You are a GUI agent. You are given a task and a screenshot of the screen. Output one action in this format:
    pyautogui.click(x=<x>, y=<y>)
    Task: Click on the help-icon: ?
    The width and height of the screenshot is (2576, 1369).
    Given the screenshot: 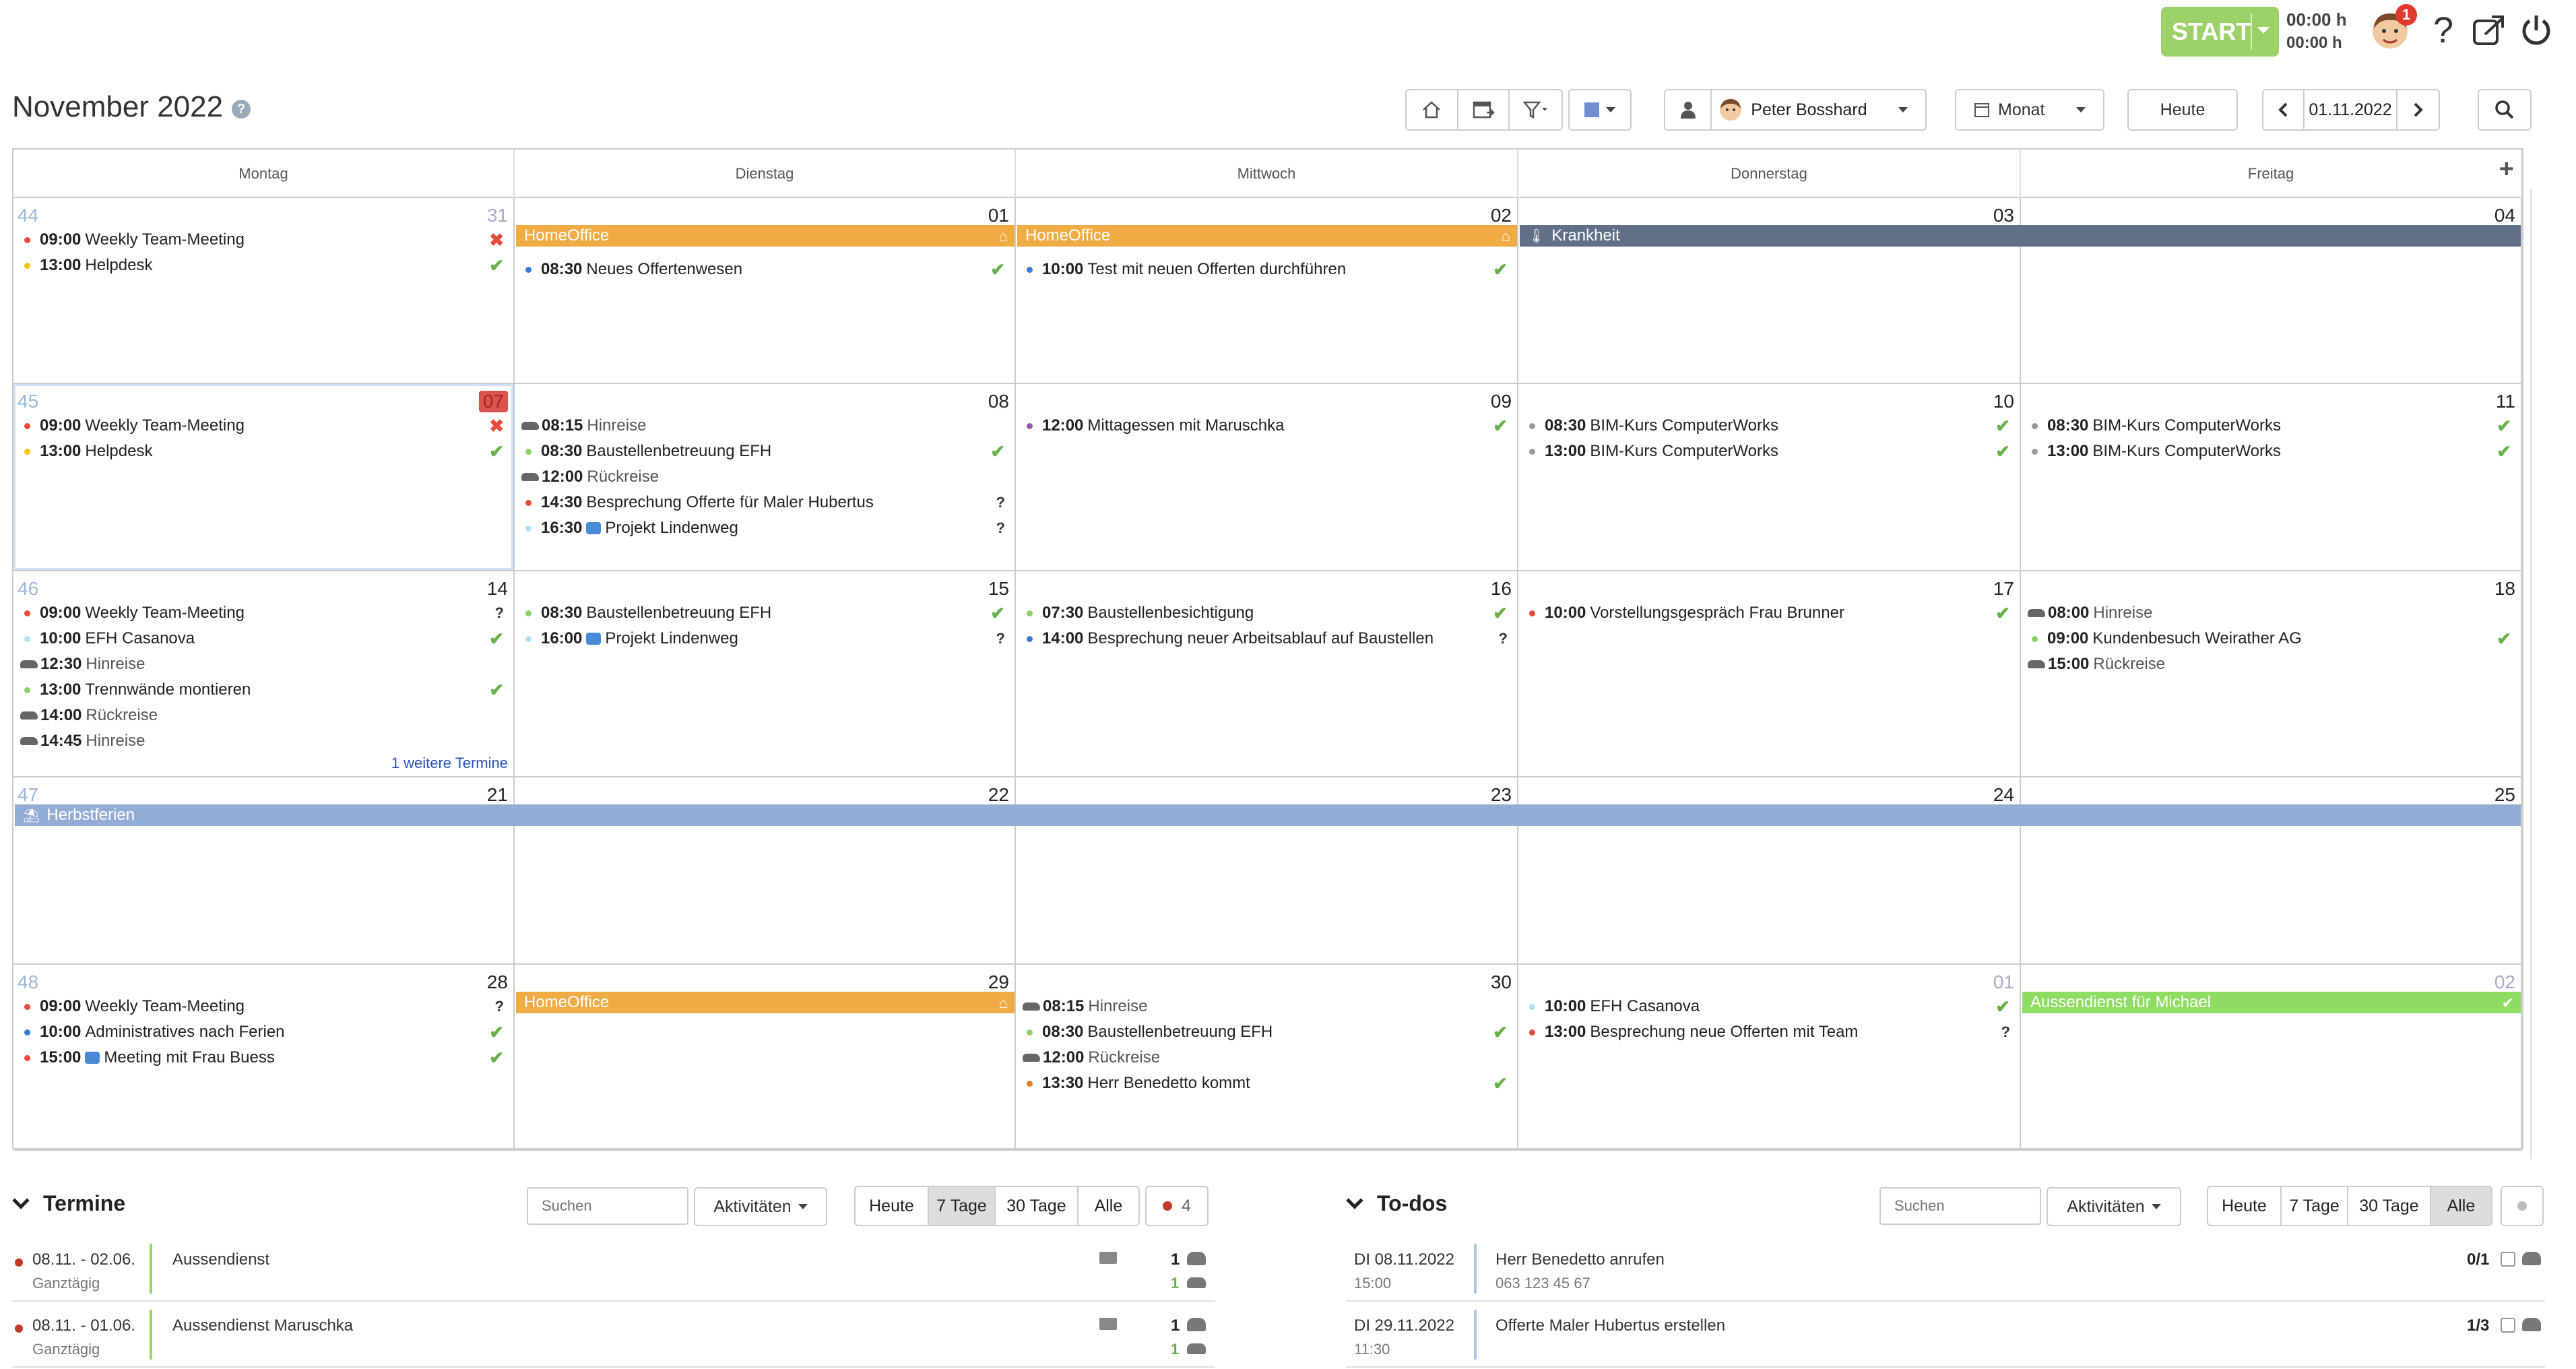 What is the action you would take?
    pyautogui.click(x=2443, y=30)
    